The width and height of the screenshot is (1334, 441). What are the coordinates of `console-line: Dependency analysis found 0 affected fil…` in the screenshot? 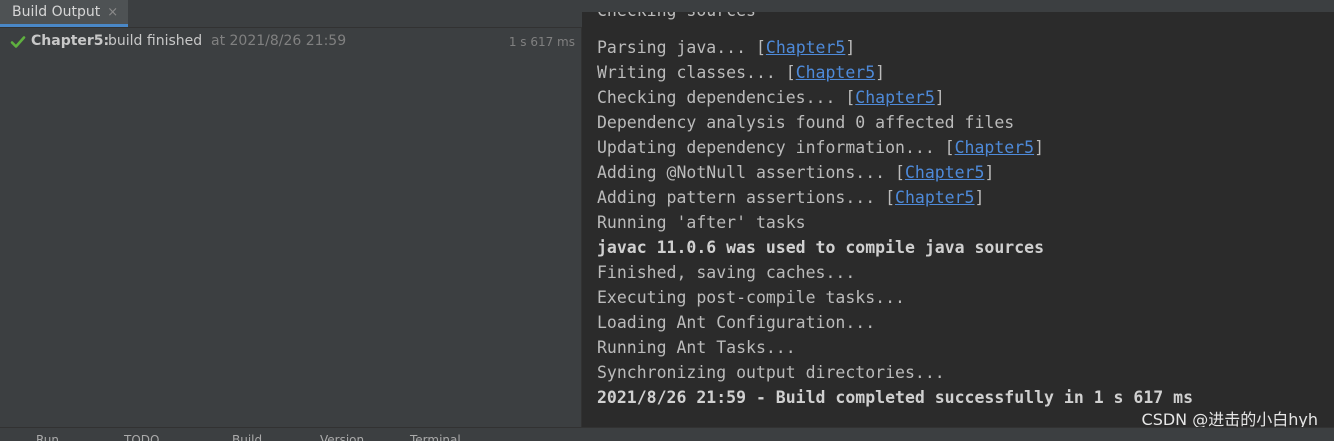 It's located at (805, 122).